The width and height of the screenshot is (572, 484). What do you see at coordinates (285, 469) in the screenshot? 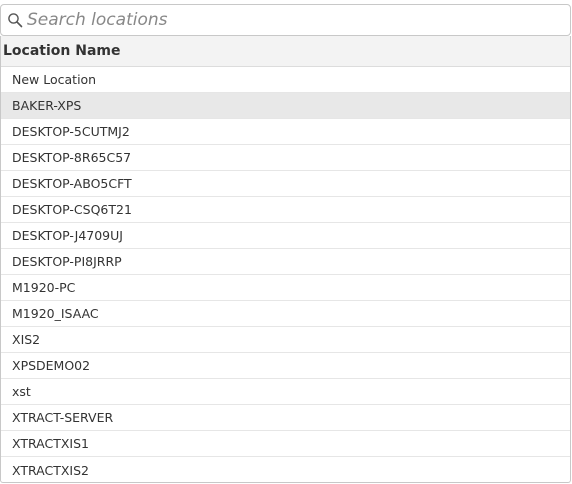
I see `list-item: XTRACTXIS2` at bounding box center [285, 469].